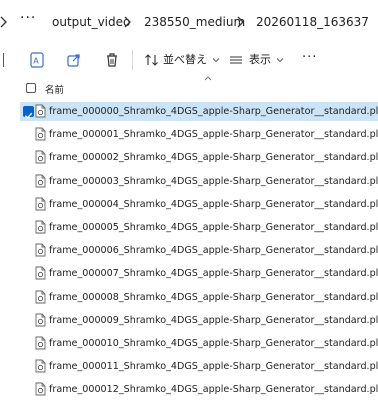 This screenshot has width=378, height=401. I want to click on delete-icon, so click(112, 60).